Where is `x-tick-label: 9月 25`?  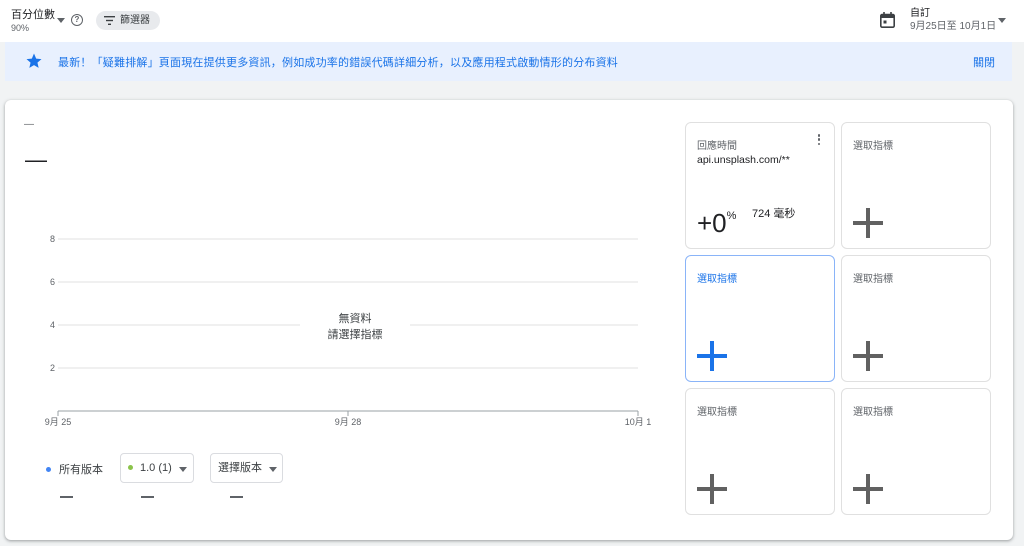 x-tick-label: 9月 25 is located at coordinates (58, 422).